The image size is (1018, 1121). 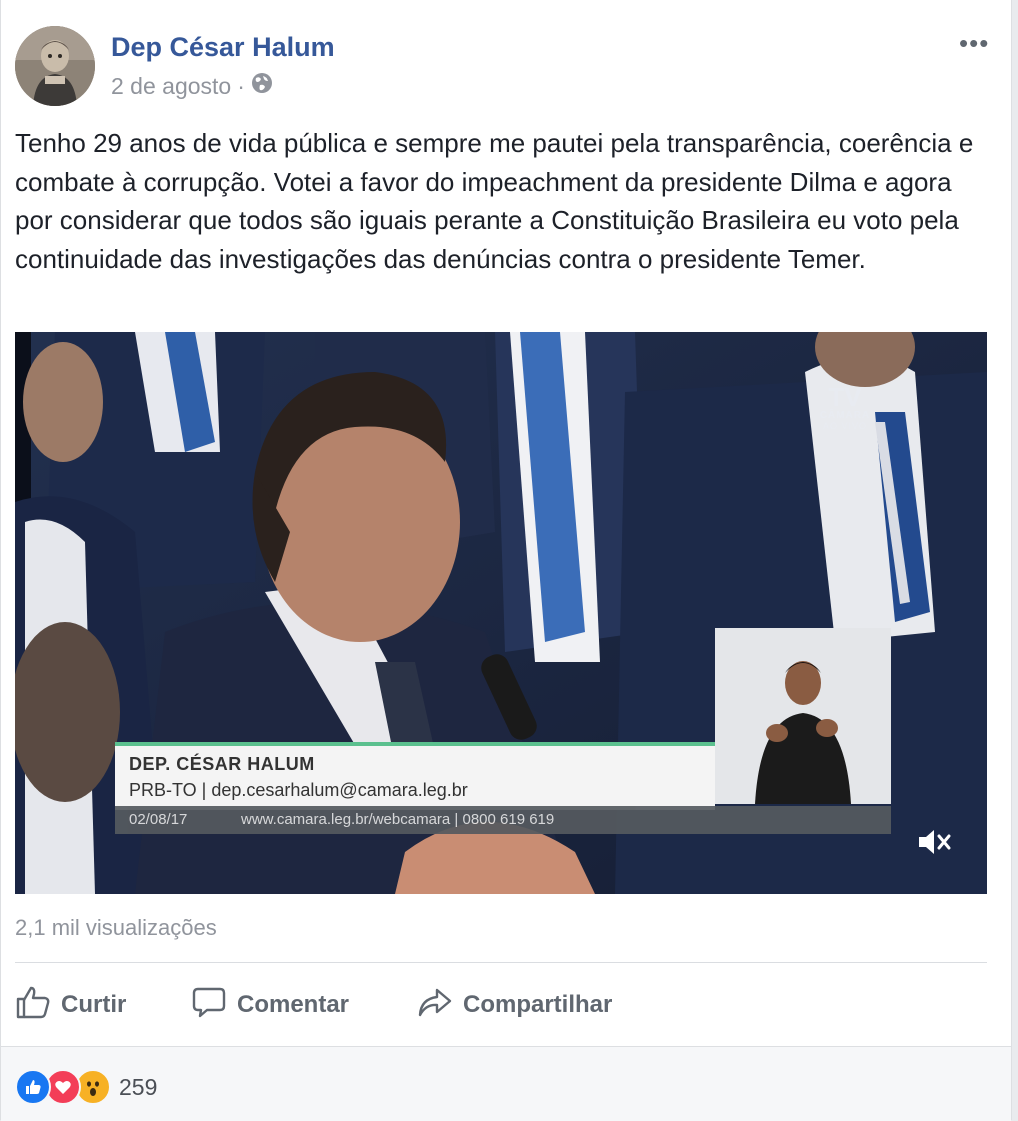 What do you see at coordinates (293, 1004) in the screenshot?
I see `comment-label: Comentar` at bounding box center [293, 1004].